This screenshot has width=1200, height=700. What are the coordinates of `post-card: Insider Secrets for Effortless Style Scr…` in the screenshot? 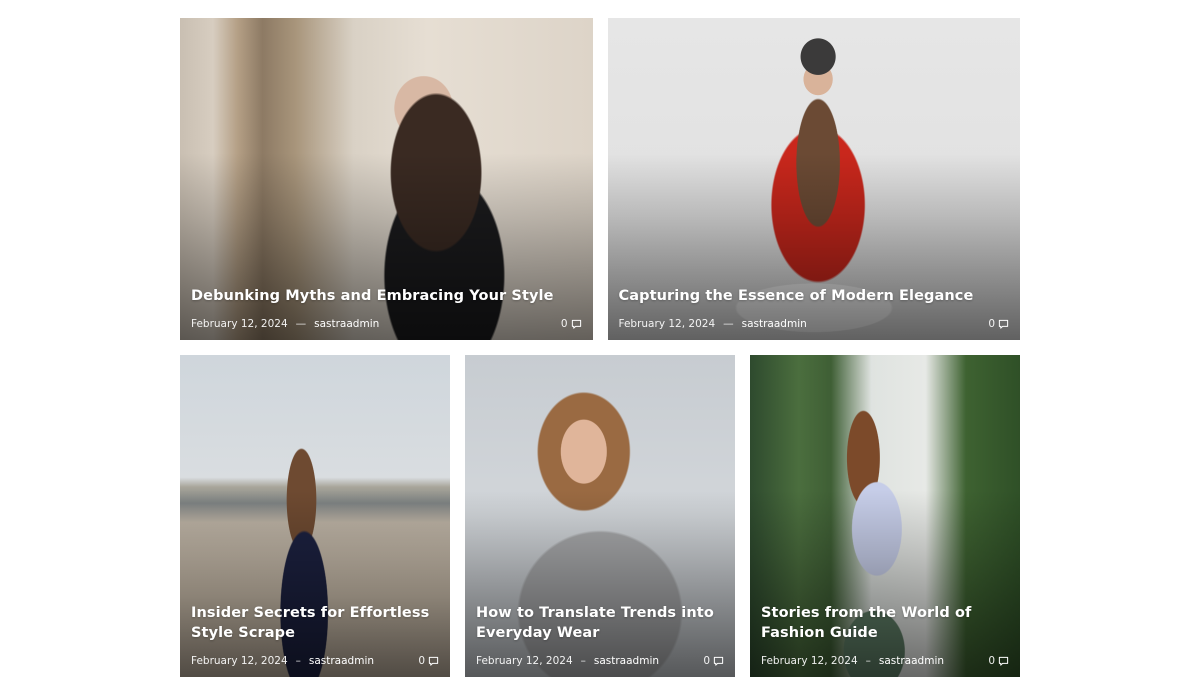 It's located at (315, 516).